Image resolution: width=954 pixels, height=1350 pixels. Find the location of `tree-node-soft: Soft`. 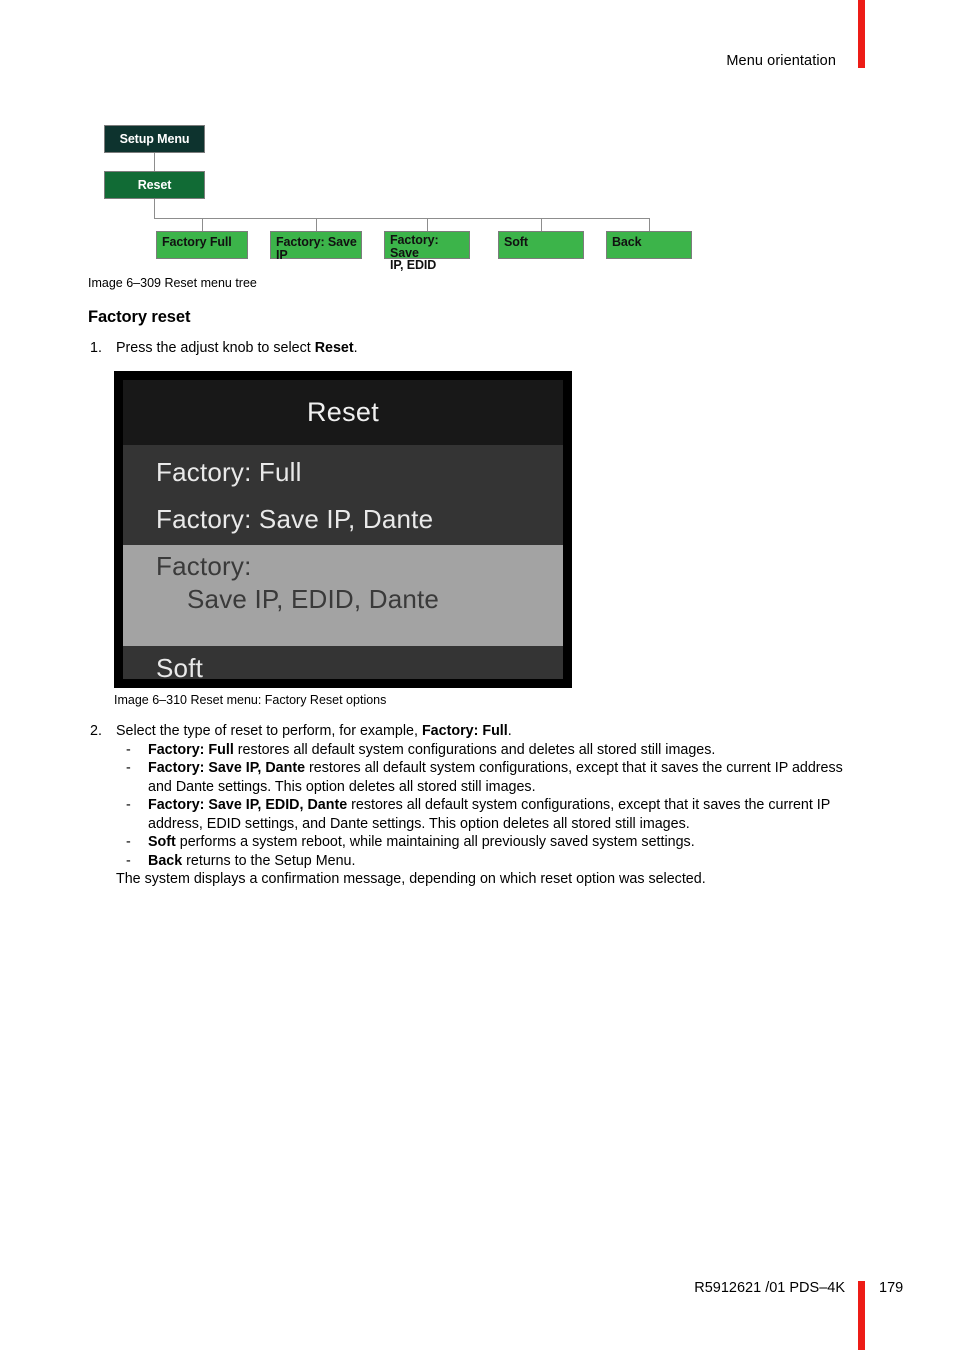

tree-node-soft: Soft is located at coordinates (541, 245).